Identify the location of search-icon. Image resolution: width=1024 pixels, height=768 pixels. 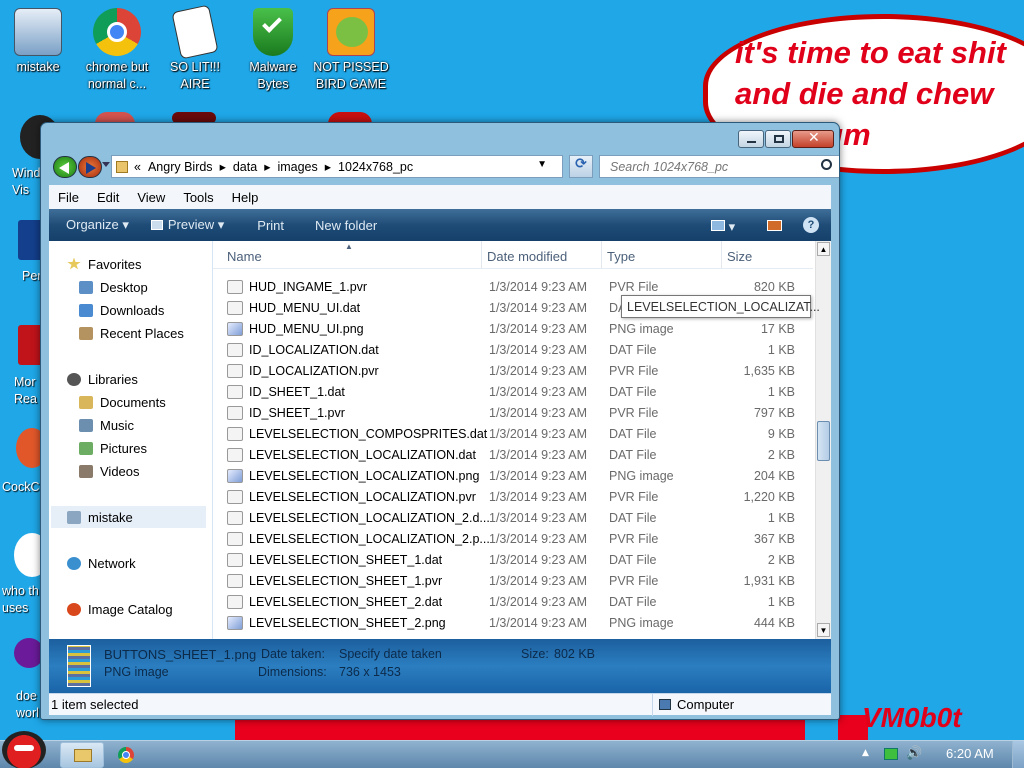
(826, 164).